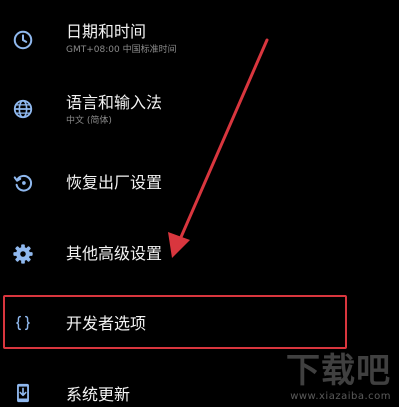 The height and width of the screenshot is (407, 399). I want to click on settings-item-date-time: 日期和时间 GMT+08:00 中国标准时间, so click(199, 39).